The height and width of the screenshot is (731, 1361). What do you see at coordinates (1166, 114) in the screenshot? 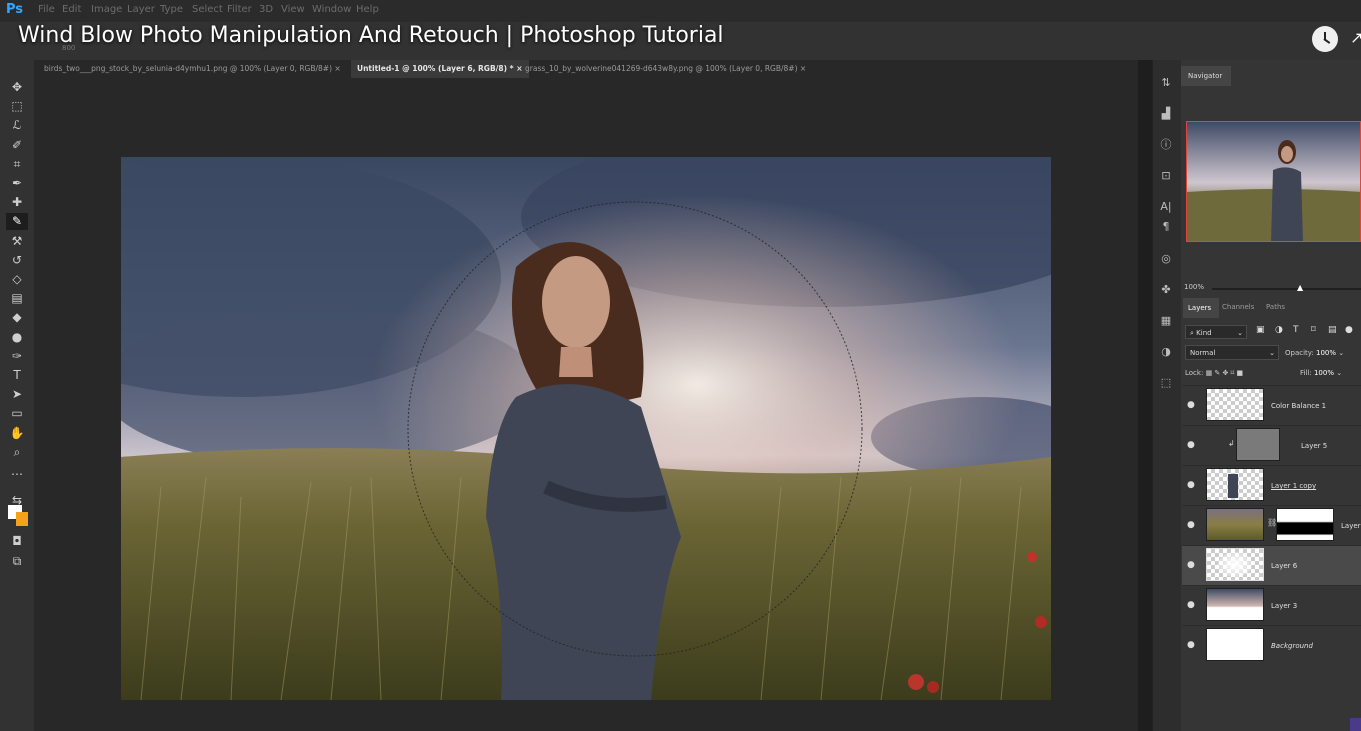
I see `histogram-icon: ▟` at bounding box center [1166, 114].